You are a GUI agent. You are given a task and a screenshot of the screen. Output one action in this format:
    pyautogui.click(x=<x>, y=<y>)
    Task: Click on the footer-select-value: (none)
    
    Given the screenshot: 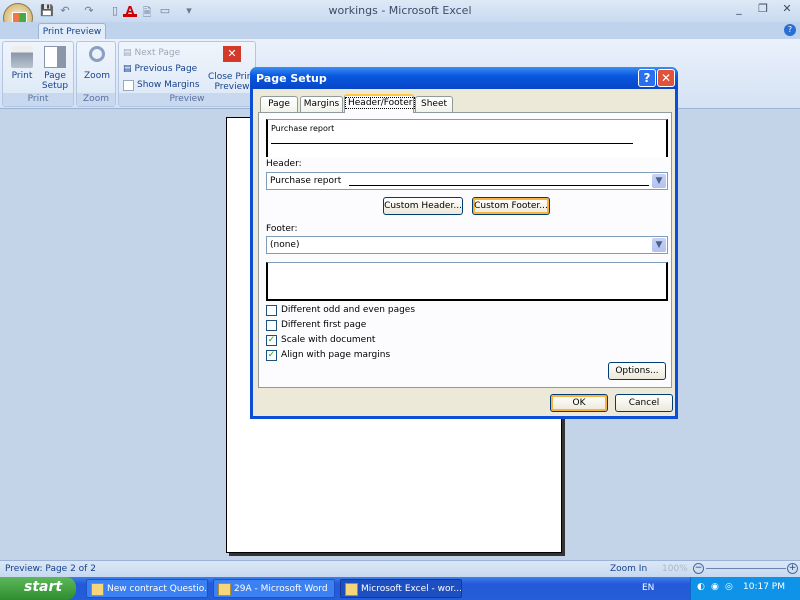 What is the action you would take?
    pyautogui.click(x=285, y=245)
    